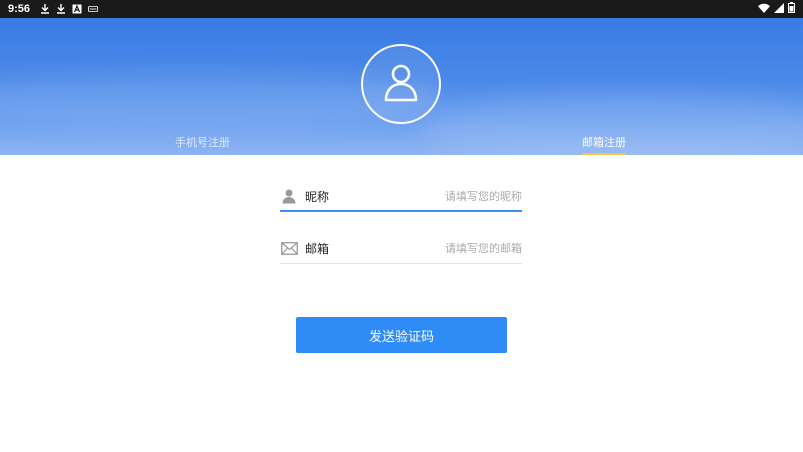 The width and height of the screenshot is (803, 452). I want to click on tab-phone-register: 手机号注册, so click(202, 145).